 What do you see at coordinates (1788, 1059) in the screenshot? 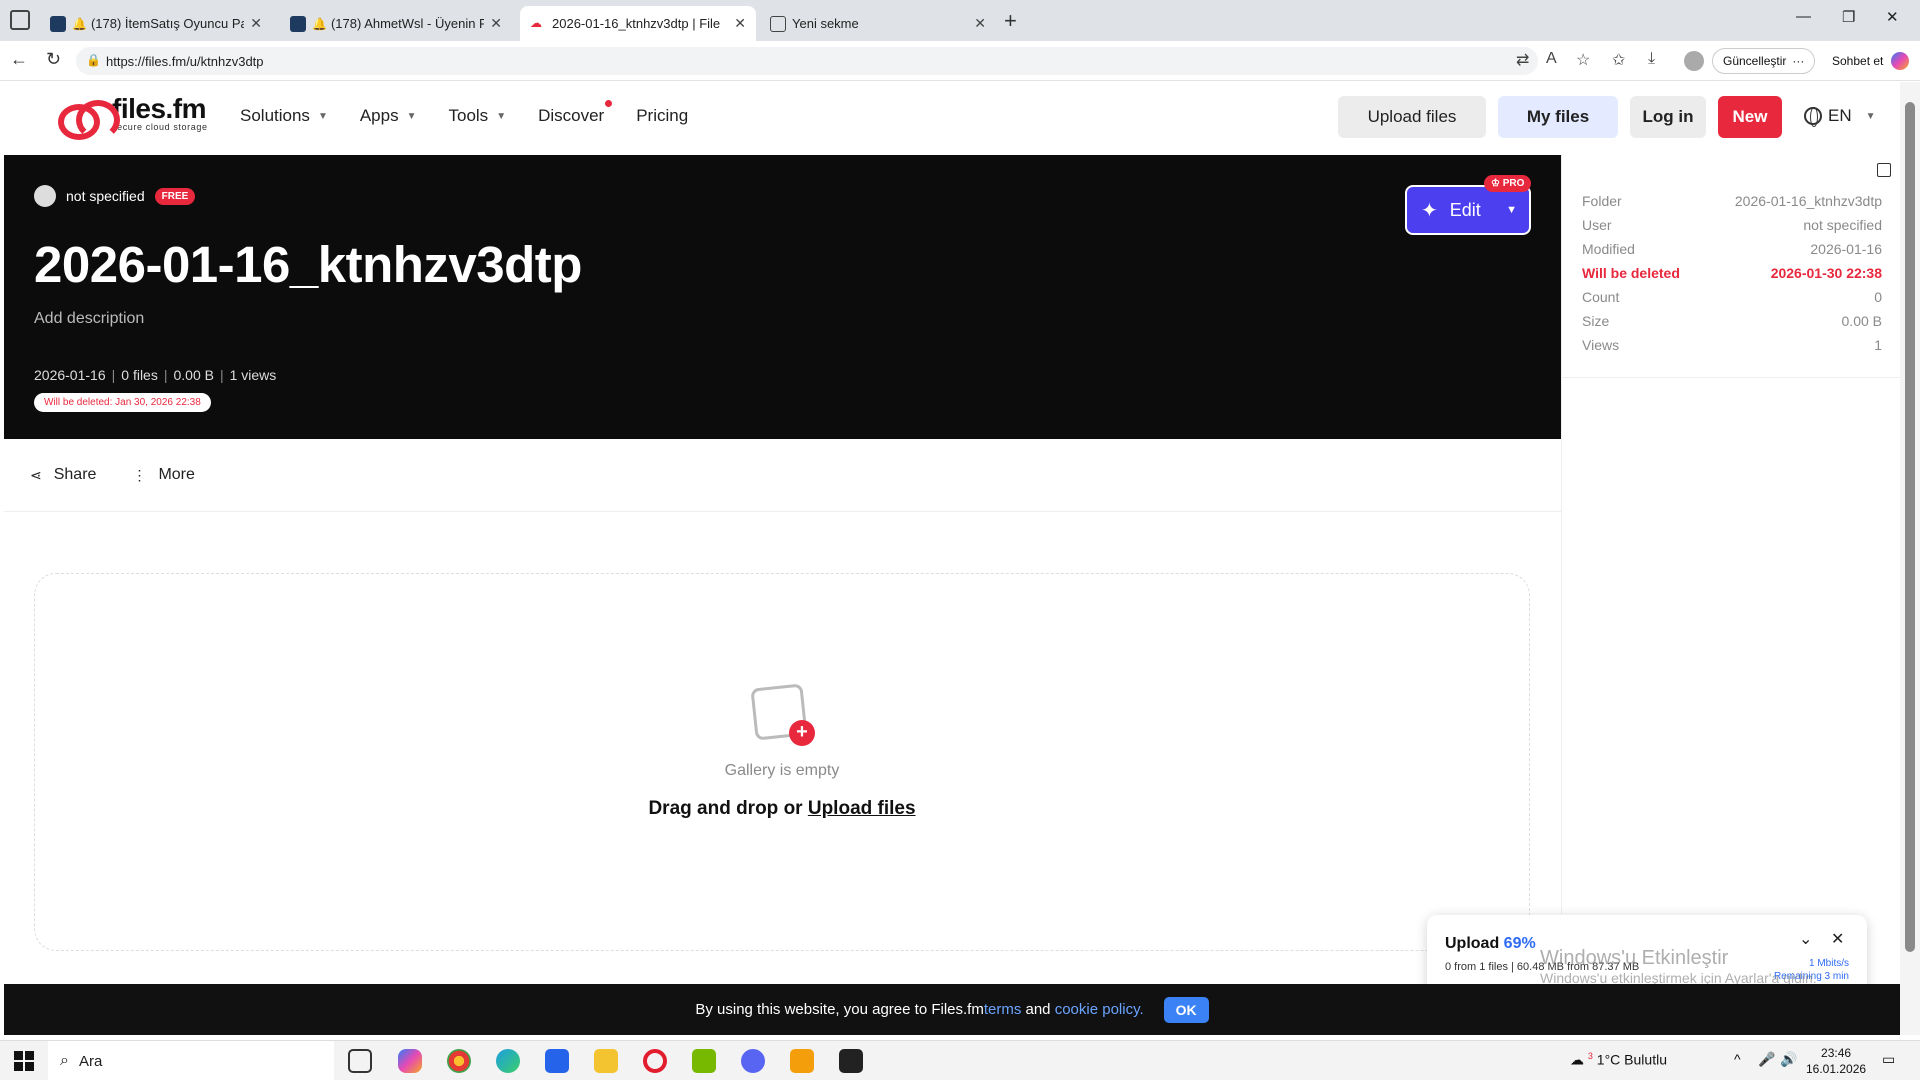
I see `volume-icon: 🔊` at bounding box center [1788, 1059].